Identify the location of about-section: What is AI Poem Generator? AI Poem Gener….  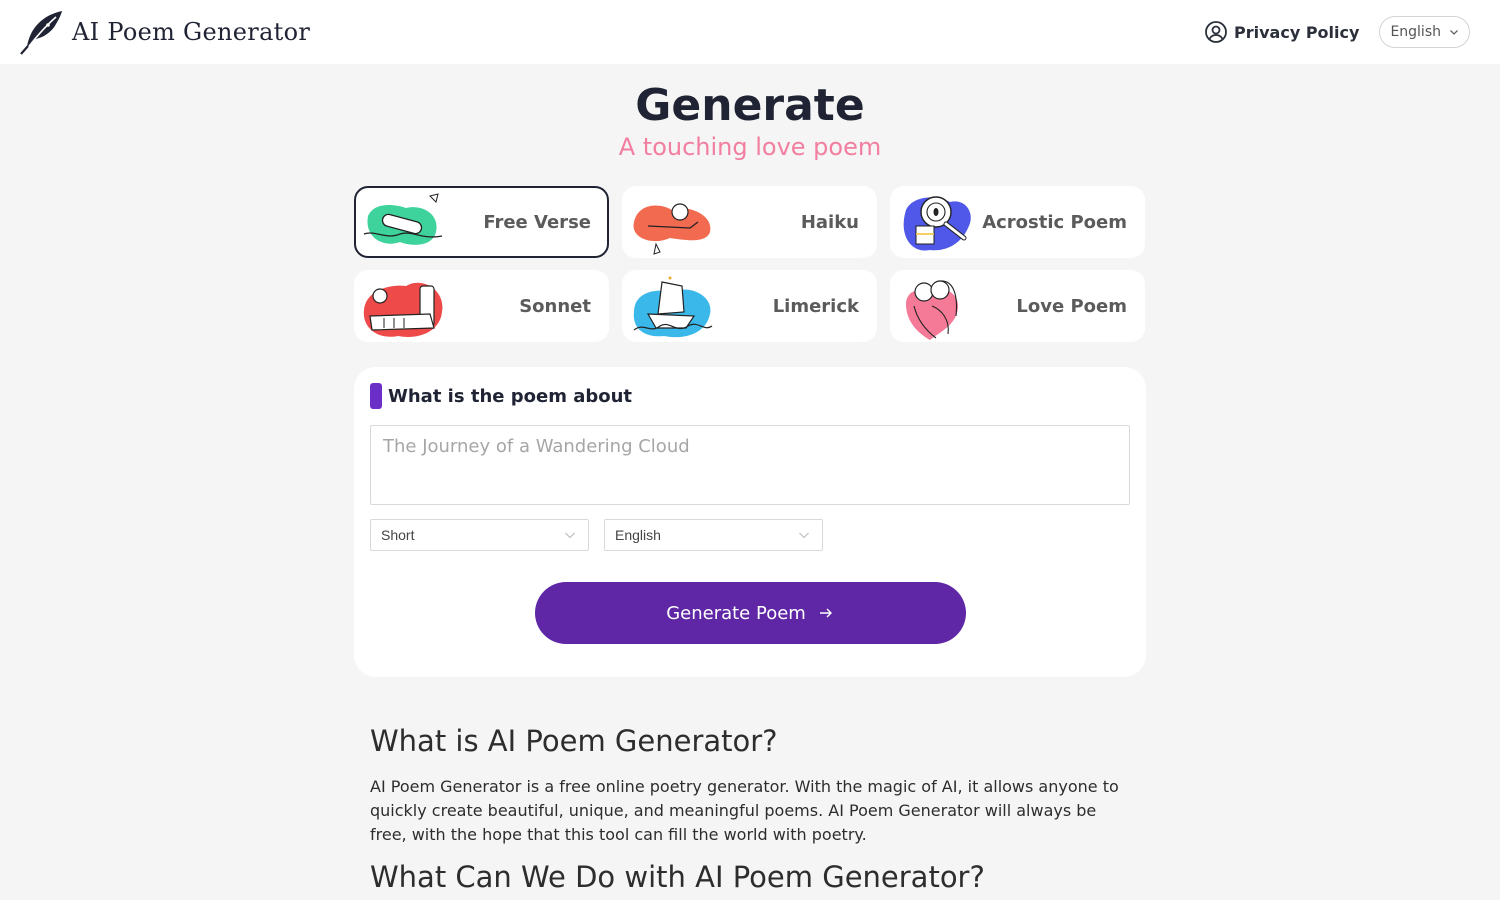
(750, 787).